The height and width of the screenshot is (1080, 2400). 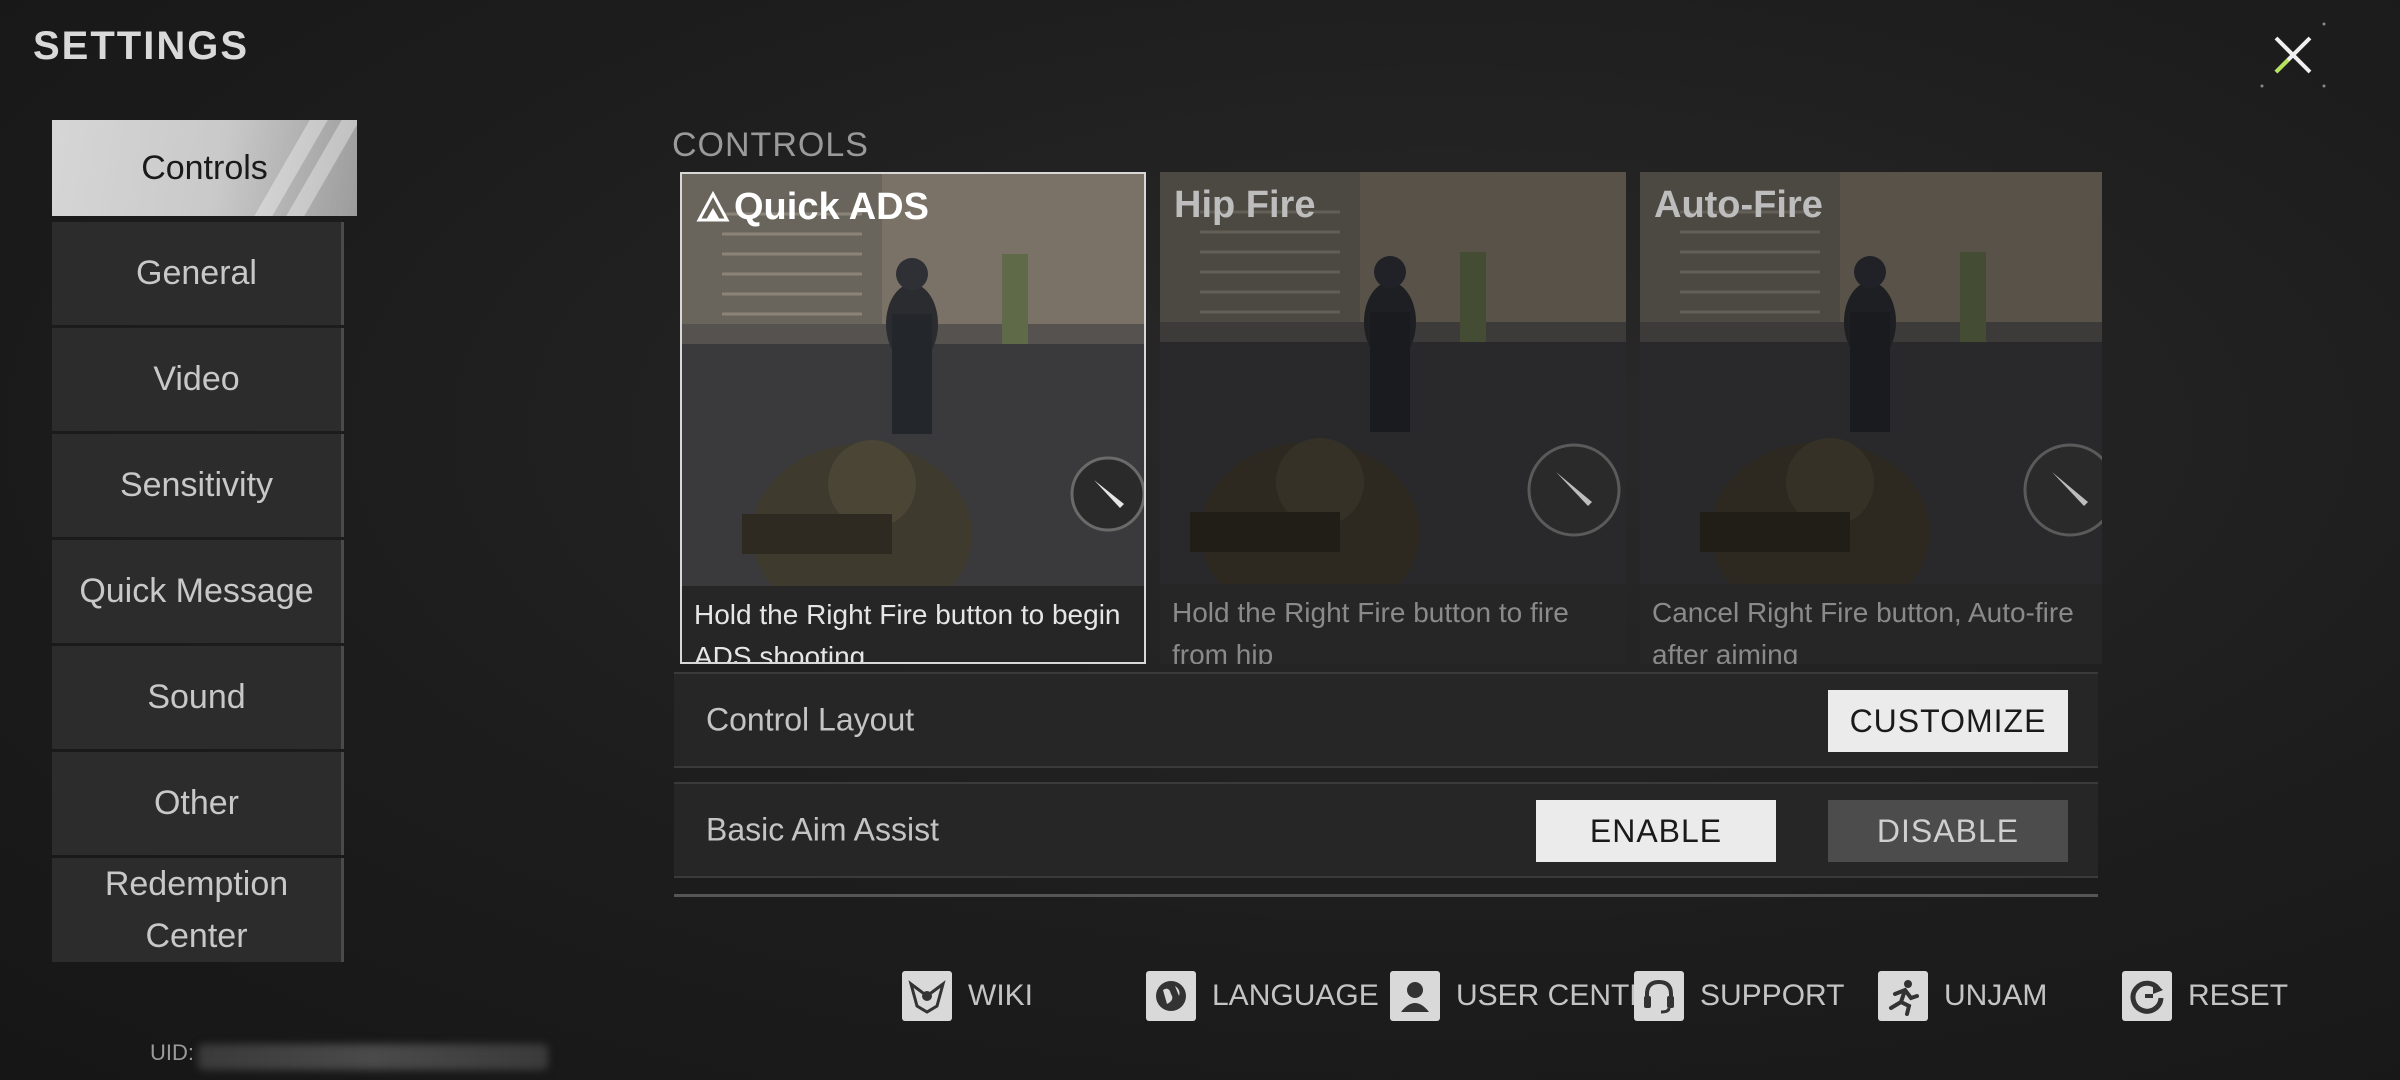 I want to click on mode-title: Auto-Fire, so click(x=1738, y=205).